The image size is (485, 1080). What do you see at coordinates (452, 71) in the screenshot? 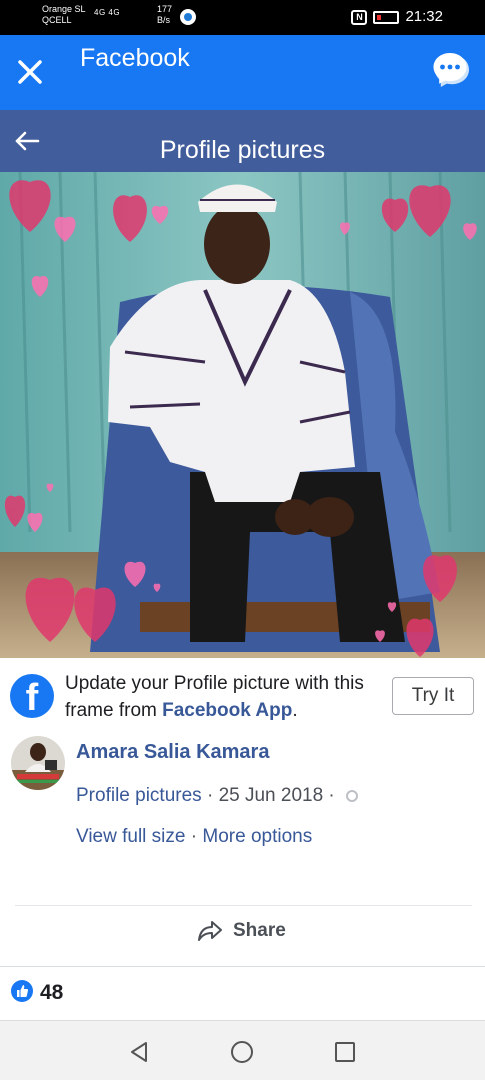
I see `messenger-icon` at bounding box center [452, 71].